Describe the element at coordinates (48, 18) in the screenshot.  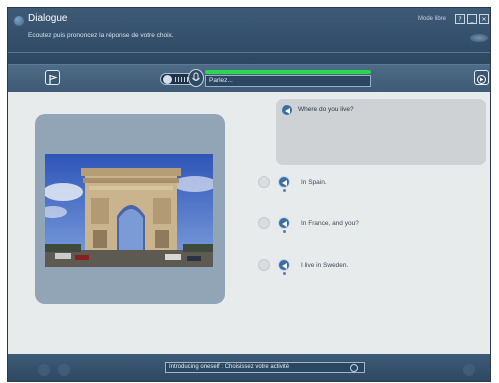
I see `window-title: Dialogue` at that location.